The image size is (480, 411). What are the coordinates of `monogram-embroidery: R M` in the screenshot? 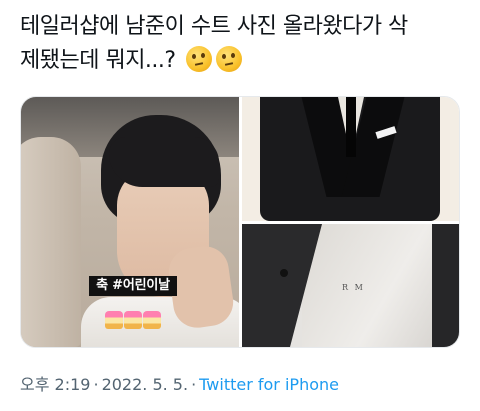 It's located at (353, 287).